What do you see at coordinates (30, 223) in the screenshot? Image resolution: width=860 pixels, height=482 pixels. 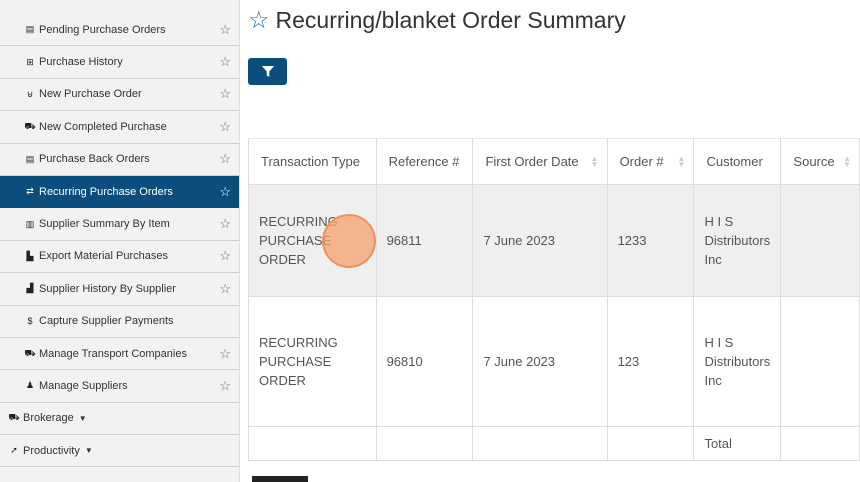 I see `barcode-icon: ▥` at bounding box center [30, 223].